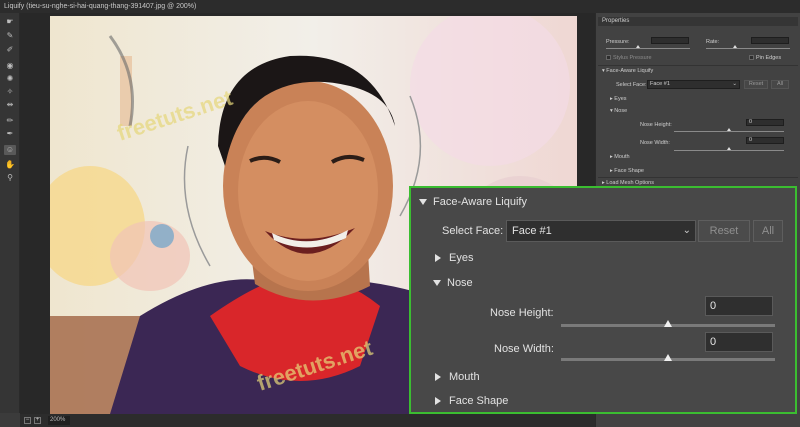 Image resolution: width=800 pixels, height=427 pixels. I want to click on stylus-pressure-checkbox: Stylus Pressure, so click(629, 58).